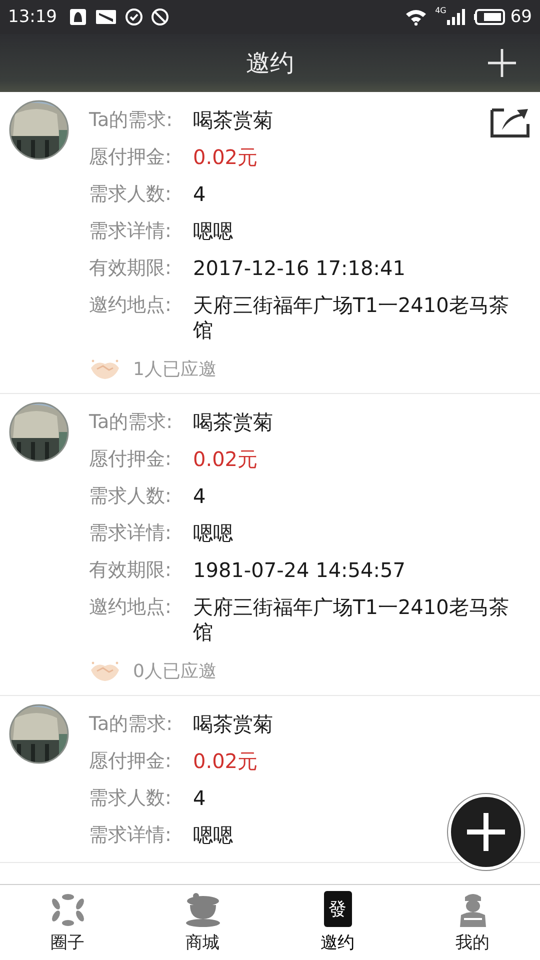  Describe the element at coordinates (440, 10) in the screenshot. I see `network-label: 4G` at that location.